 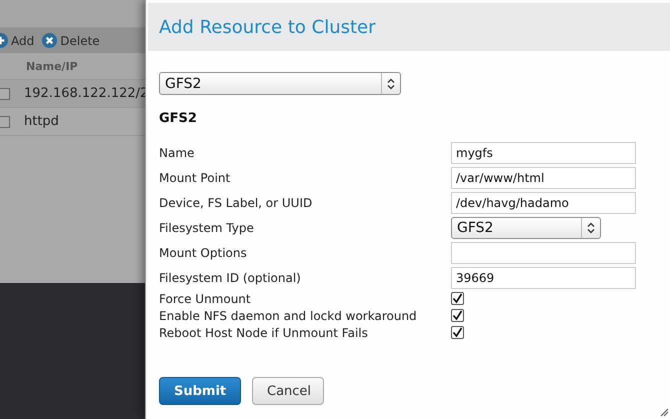 I want to click on input-field: 39669, so click(x=543, y=277).